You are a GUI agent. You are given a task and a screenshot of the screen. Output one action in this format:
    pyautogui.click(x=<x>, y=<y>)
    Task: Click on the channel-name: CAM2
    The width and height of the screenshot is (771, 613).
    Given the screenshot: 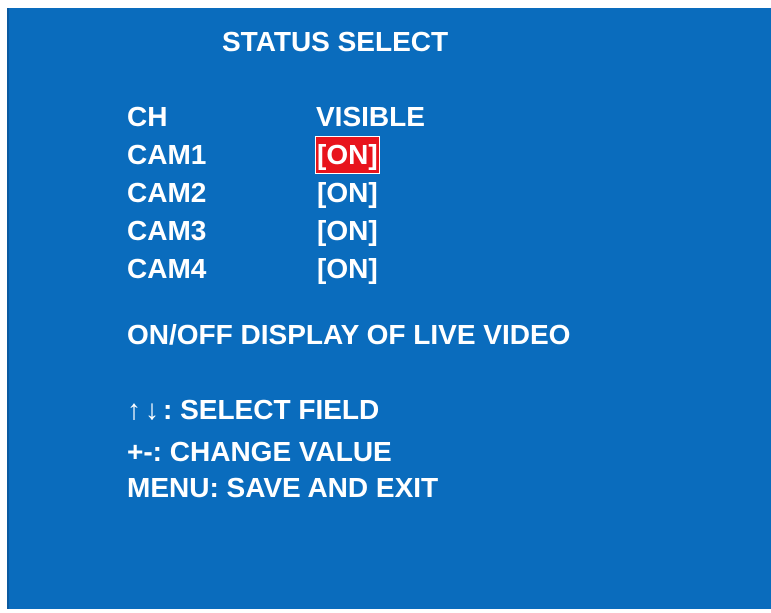 What is the action you would take?
    pyautogui.click(x=167, y=192)
    